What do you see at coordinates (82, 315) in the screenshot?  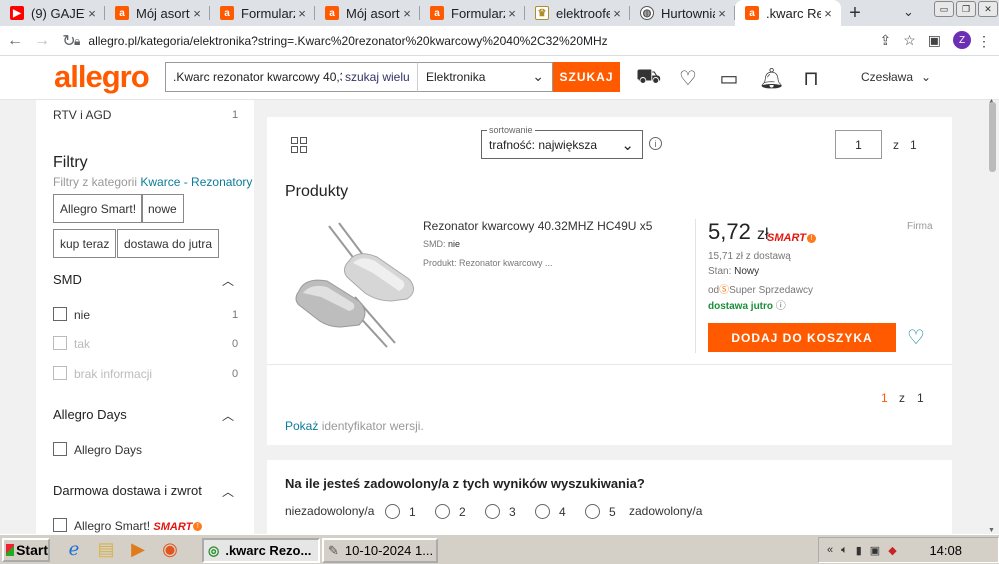 I see `checkbox-label: nie` at bounding box center [82, 315].